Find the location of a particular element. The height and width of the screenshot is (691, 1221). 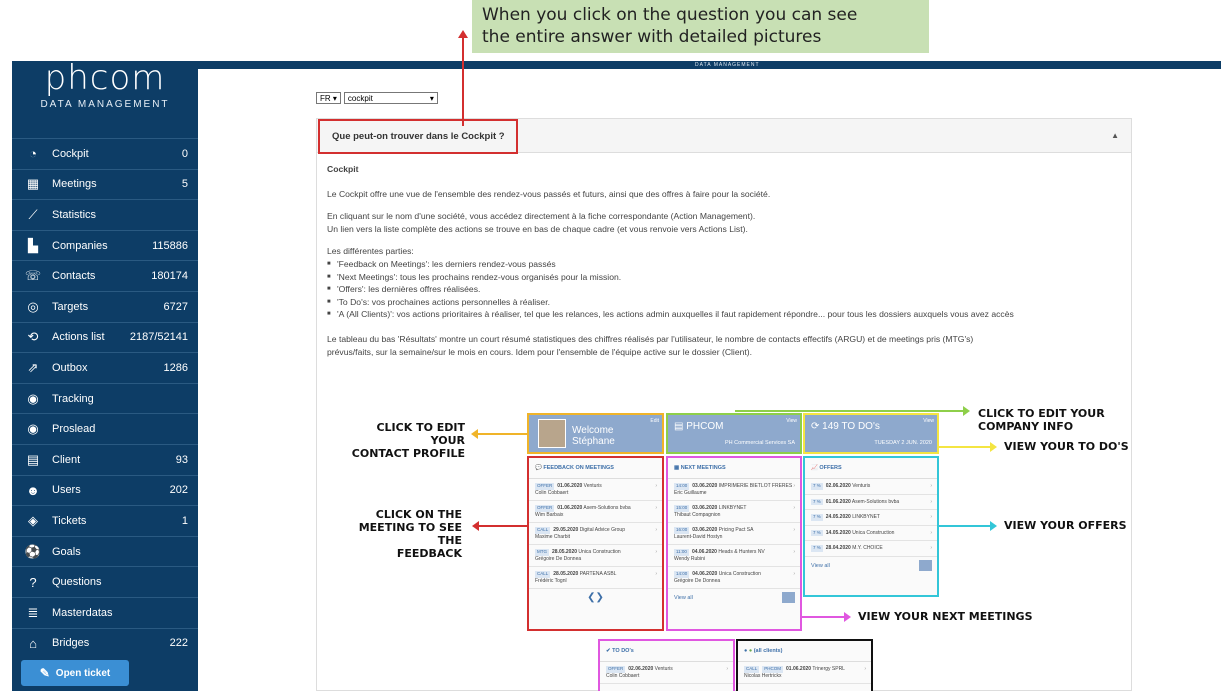

company-card: ▤ PHCOM PH Commercial Services SA View is located at coordinates (734, 433).